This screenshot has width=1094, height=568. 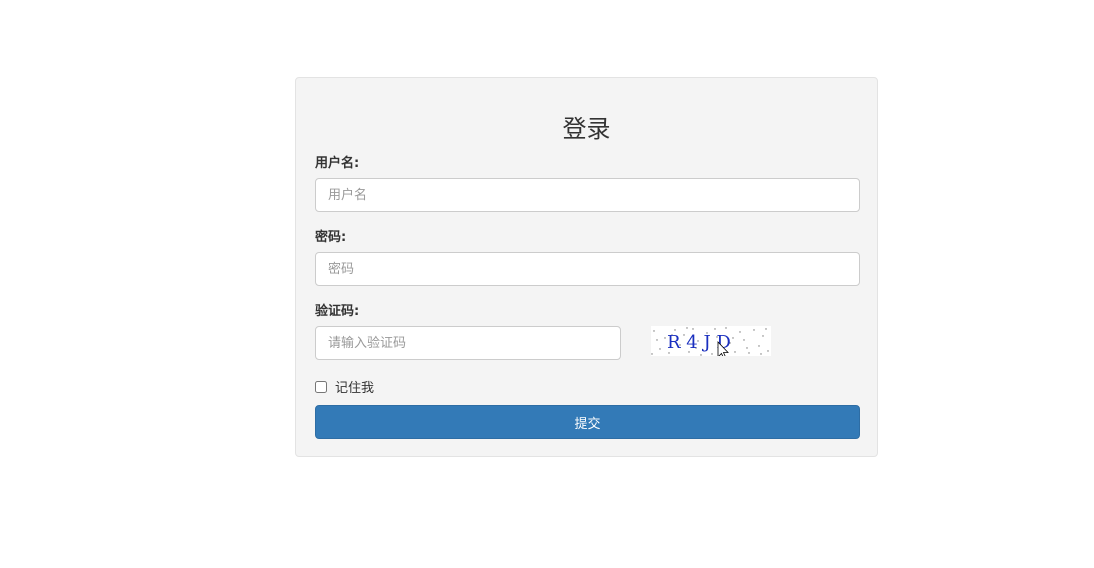 I want to click on captcha-noise: R 4 J D, so click(x=710, y=343).